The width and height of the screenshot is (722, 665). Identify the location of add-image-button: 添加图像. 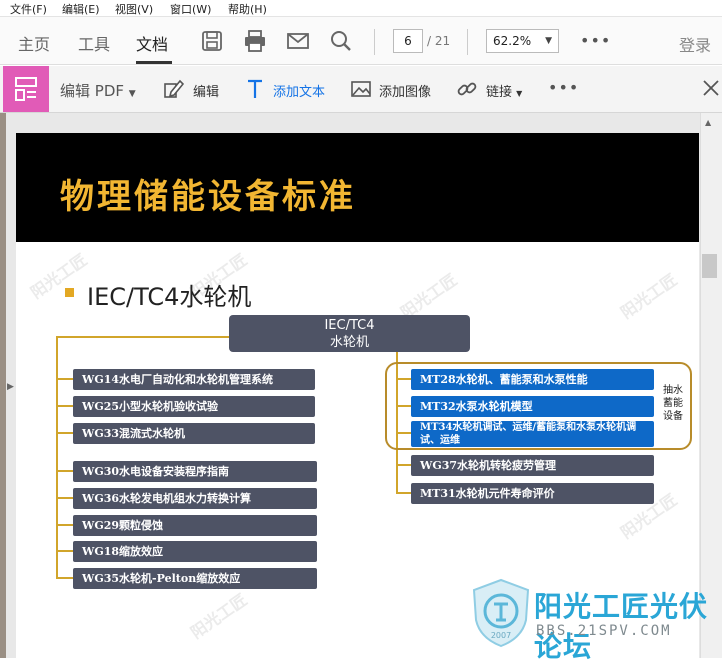
(405, 90).